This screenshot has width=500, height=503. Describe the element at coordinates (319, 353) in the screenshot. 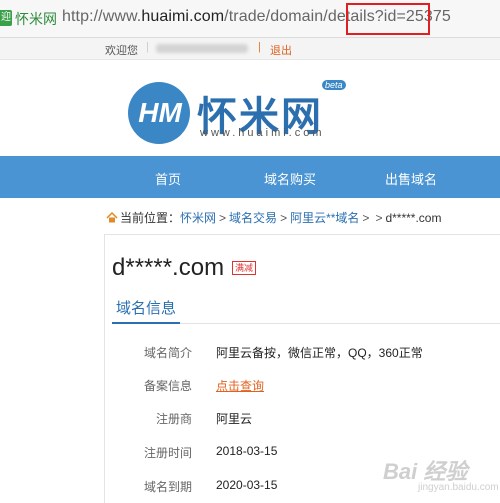

I see `detail-value-intro: 阿里云备按，微信正常，QQ，360正常` at that location.